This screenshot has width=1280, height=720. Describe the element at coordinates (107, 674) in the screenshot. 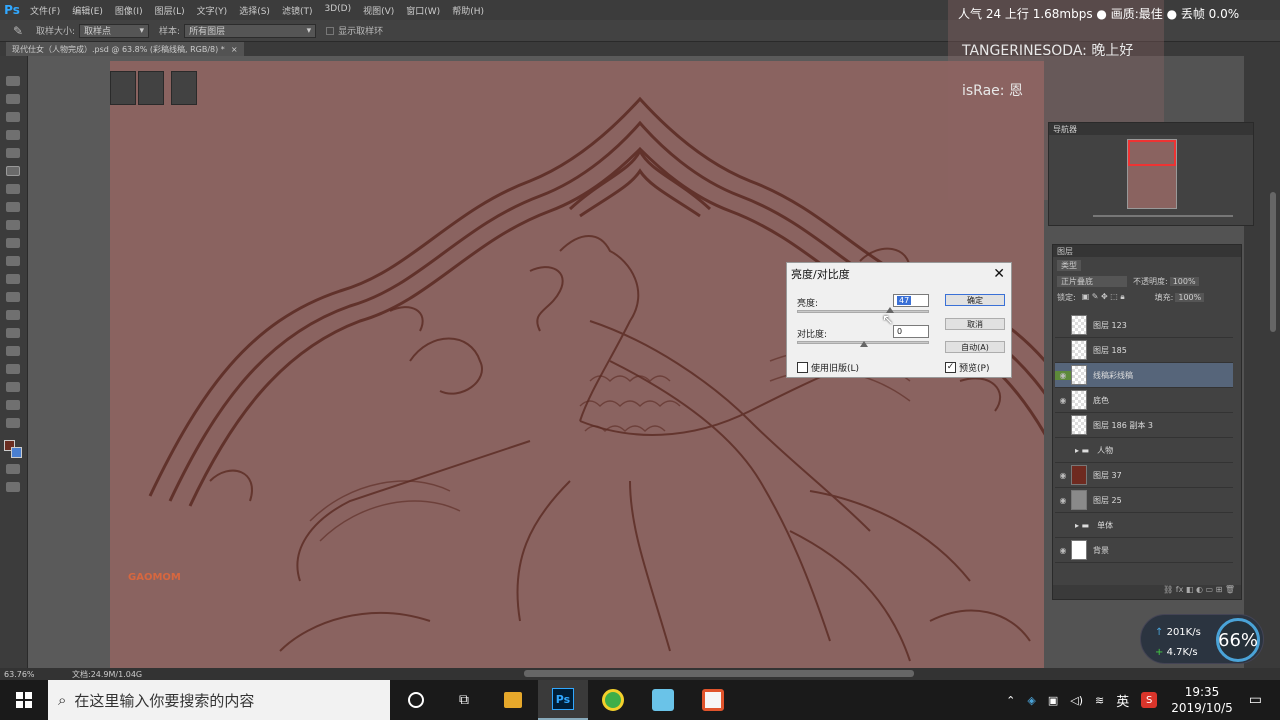

I see `doc-size: 文档:24.9M/1.04G` at that location.